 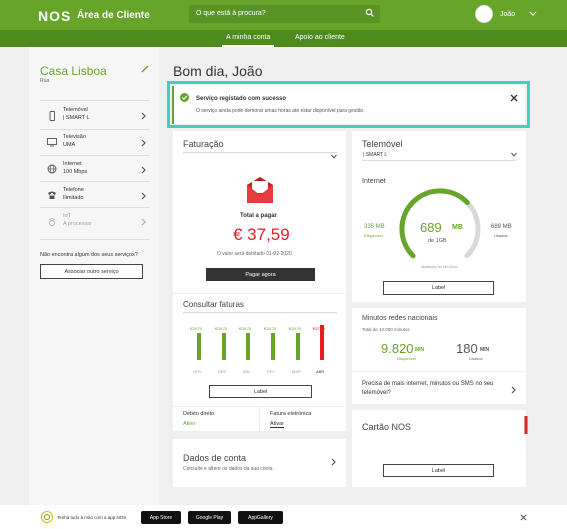 I want to click on pencil-icon, so click(x=145, y=69).